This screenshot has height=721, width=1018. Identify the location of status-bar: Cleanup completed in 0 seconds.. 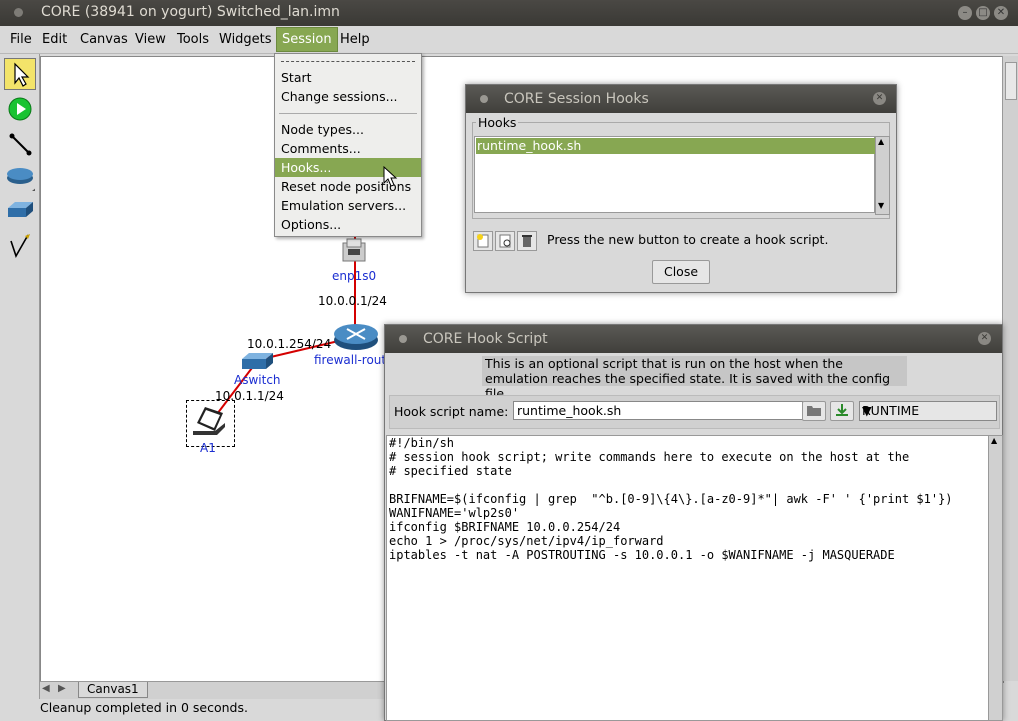
(192, 709).